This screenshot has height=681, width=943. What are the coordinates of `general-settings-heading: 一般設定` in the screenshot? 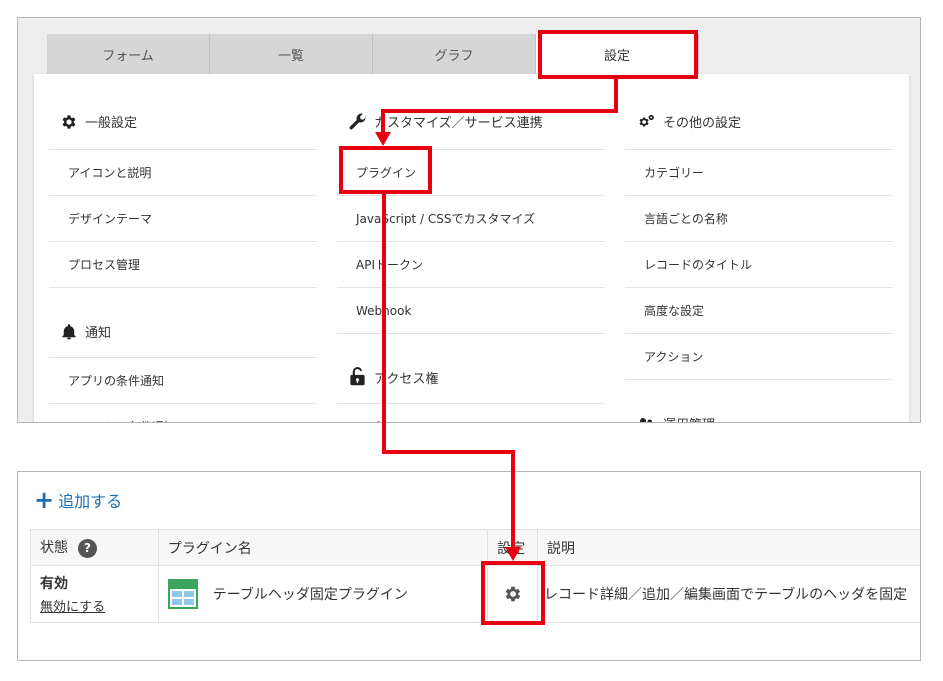 It's located at (183, 112).